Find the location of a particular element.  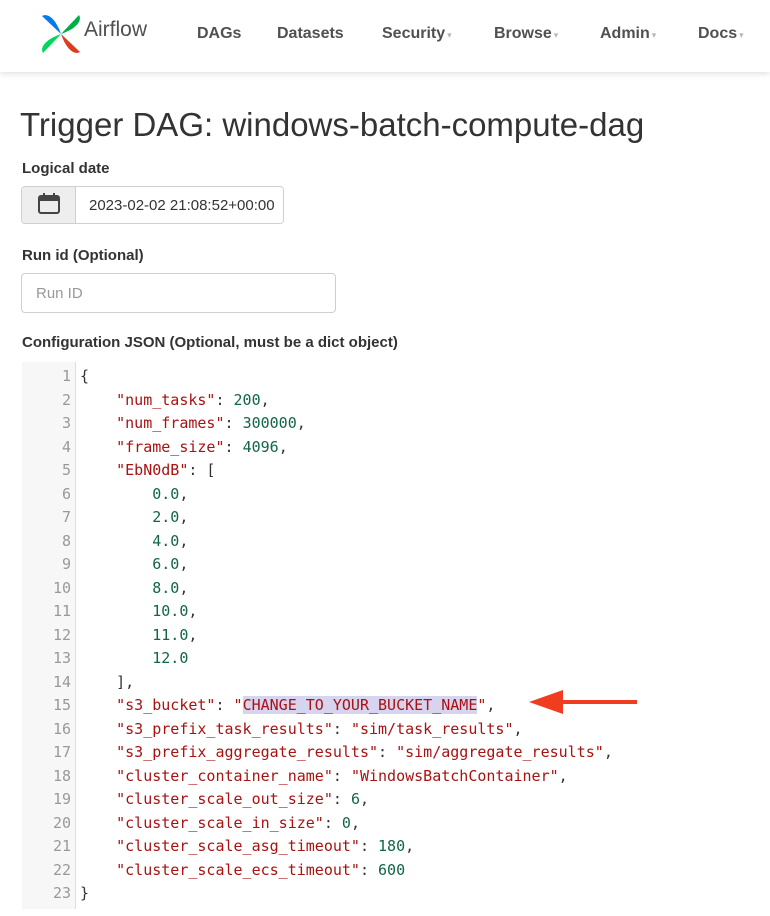

code-text: } is located at coordinates (84, 894).